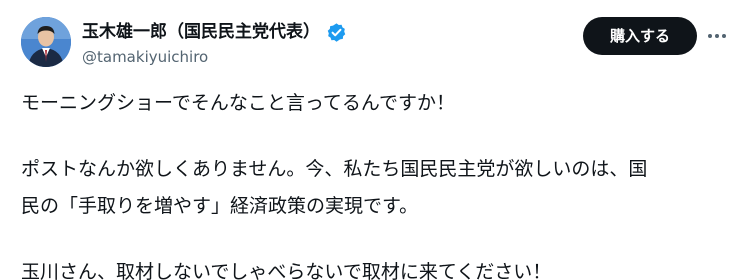 The image size is (737, 280). Describe the element at coordinates (214, 57) in the screenshot. I see `handle: @tamakiyuichiro` at that location.